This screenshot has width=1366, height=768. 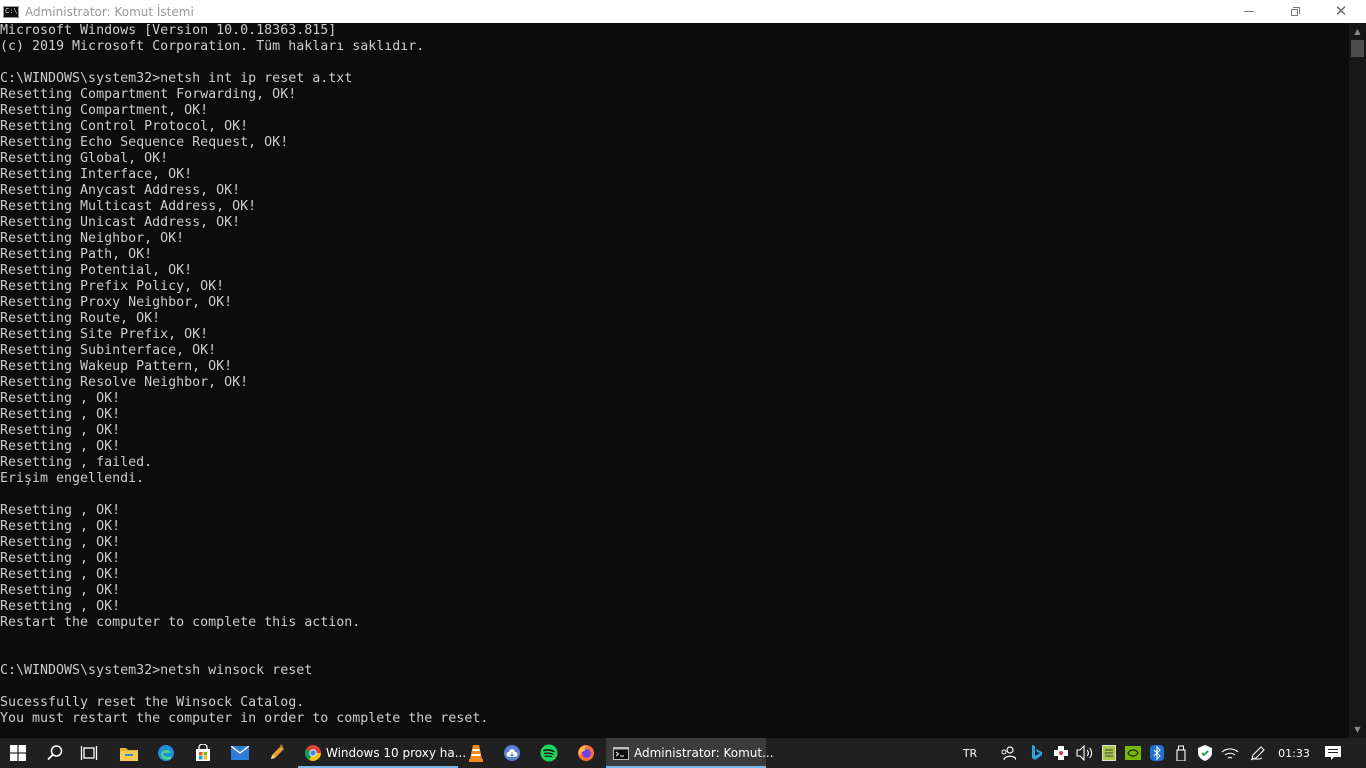 What do you see at coordinates (109, 11) in the screenshot?
I see `window-title: Administrator: Komut İstemi` at bounding box center [109, 11].